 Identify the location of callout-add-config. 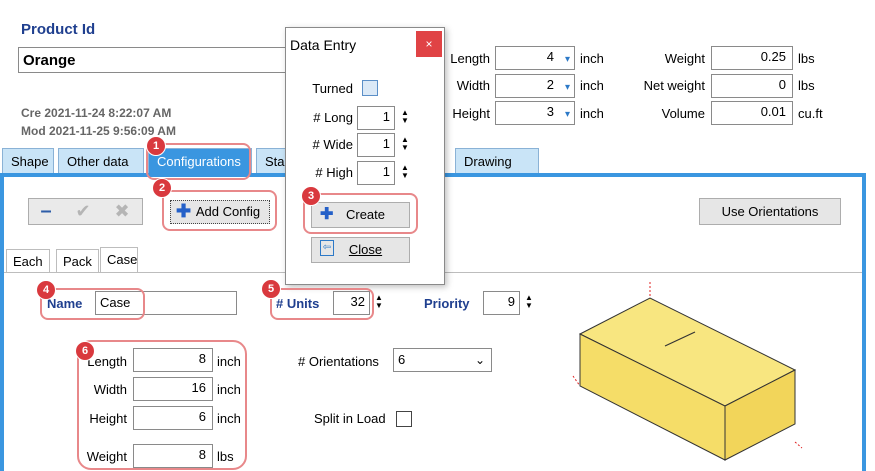
(219, 210).